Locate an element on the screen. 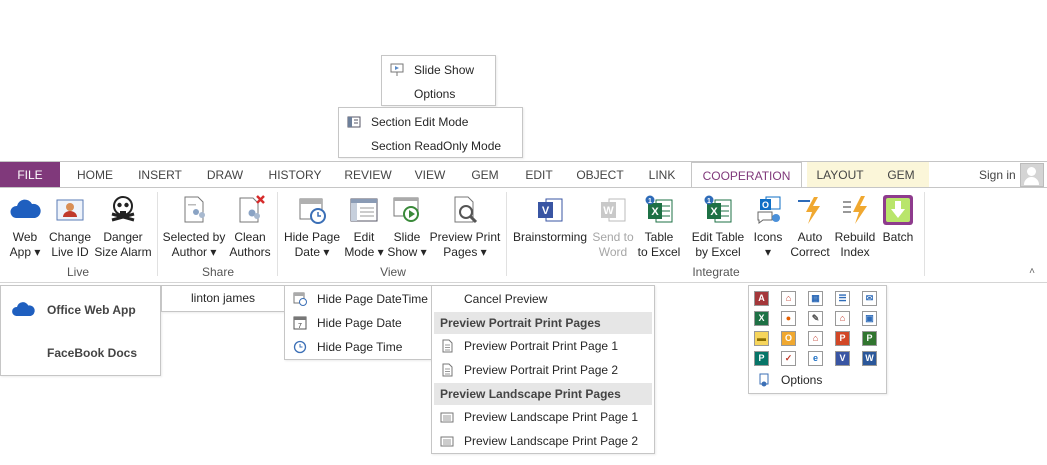 This screenshot has width=1047, height=465. section-edit-mode-label: Section Edit Mode is located at coordinates (420, 122).